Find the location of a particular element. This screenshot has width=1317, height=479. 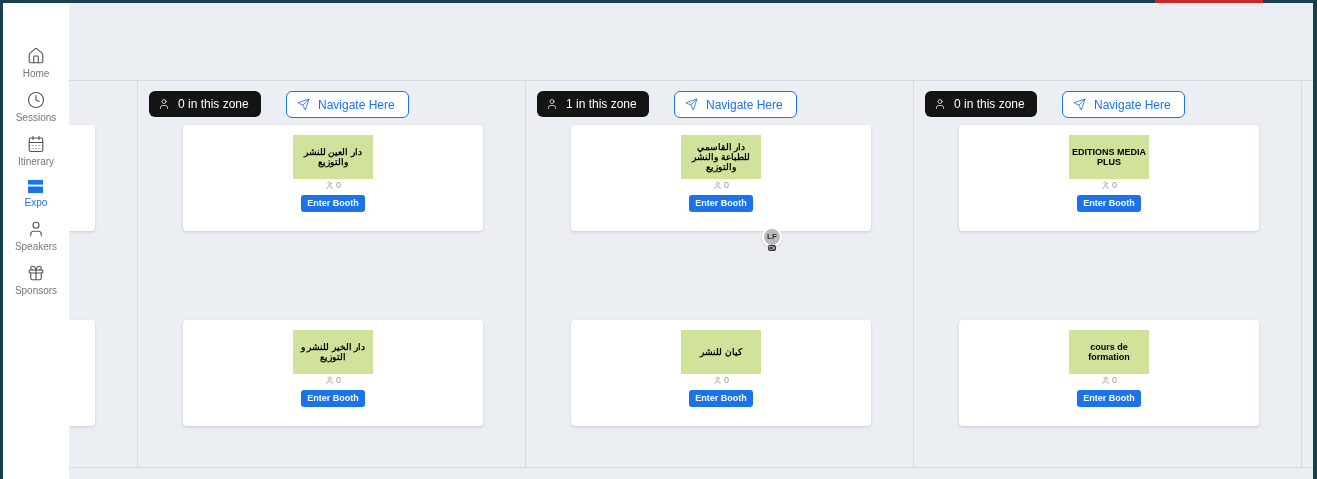

sidebar-item: Sessions is located at coordinates (36, 107).